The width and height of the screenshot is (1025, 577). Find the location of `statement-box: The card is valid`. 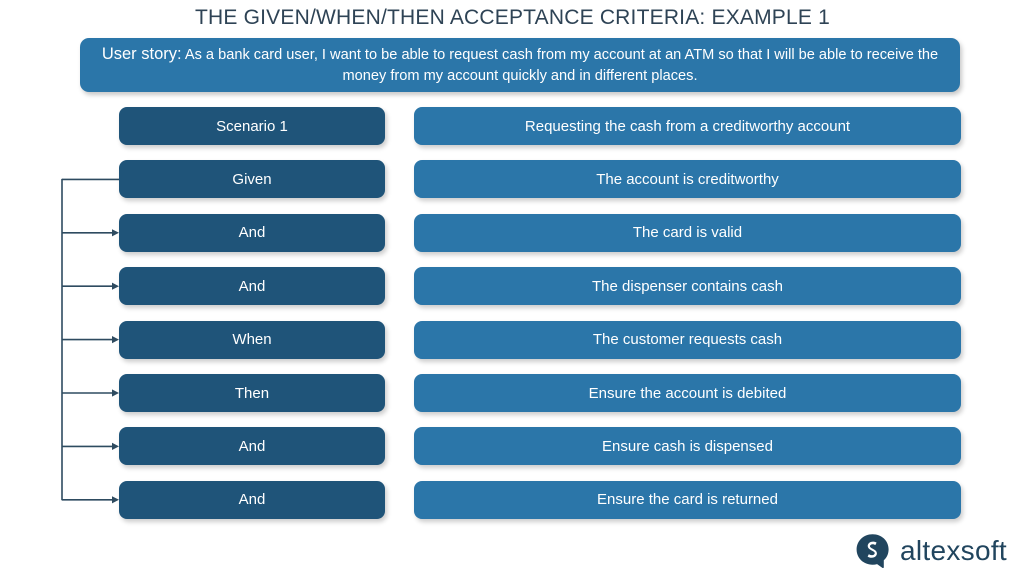

statement-box: The card is valid is located at coordinates (687, 232).